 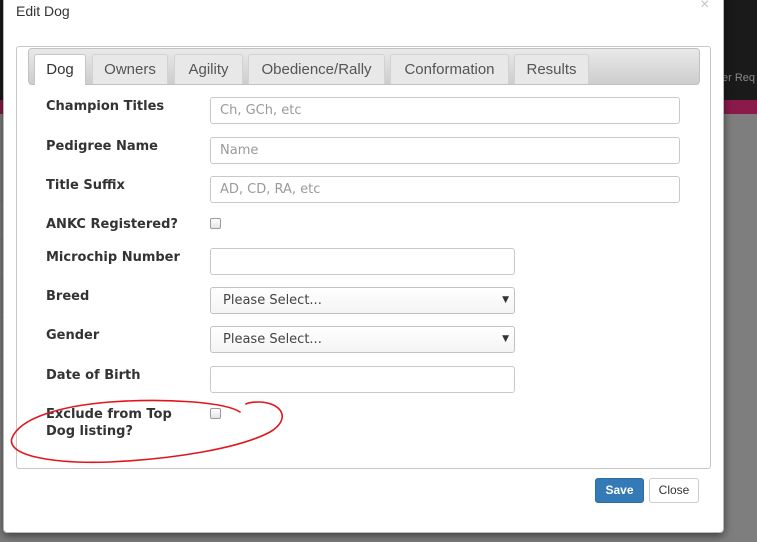 What do you see at coordinates (102, 146) in the screenshot?
I see `pedigree-name-label: Pedigree Name` at bounding box center [102, 146].